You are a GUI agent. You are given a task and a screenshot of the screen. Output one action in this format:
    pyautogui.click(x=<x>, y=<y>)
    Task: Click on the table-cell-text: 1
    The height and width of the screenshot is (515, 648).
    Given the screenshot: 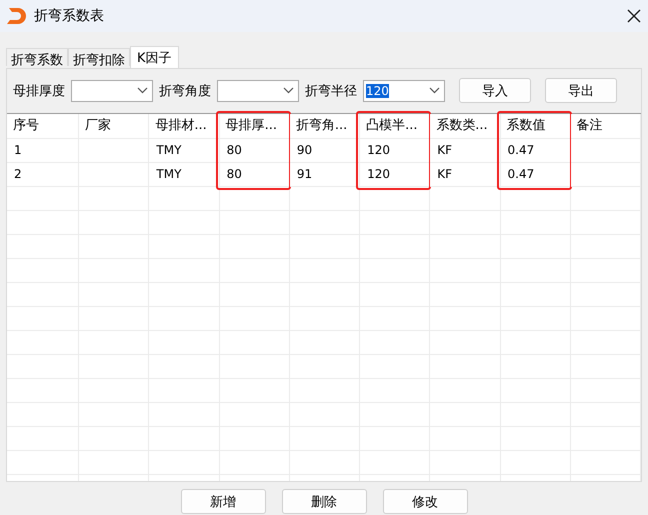 What is the action you would take?
    pyautogui.click(x=18, y=150)
    